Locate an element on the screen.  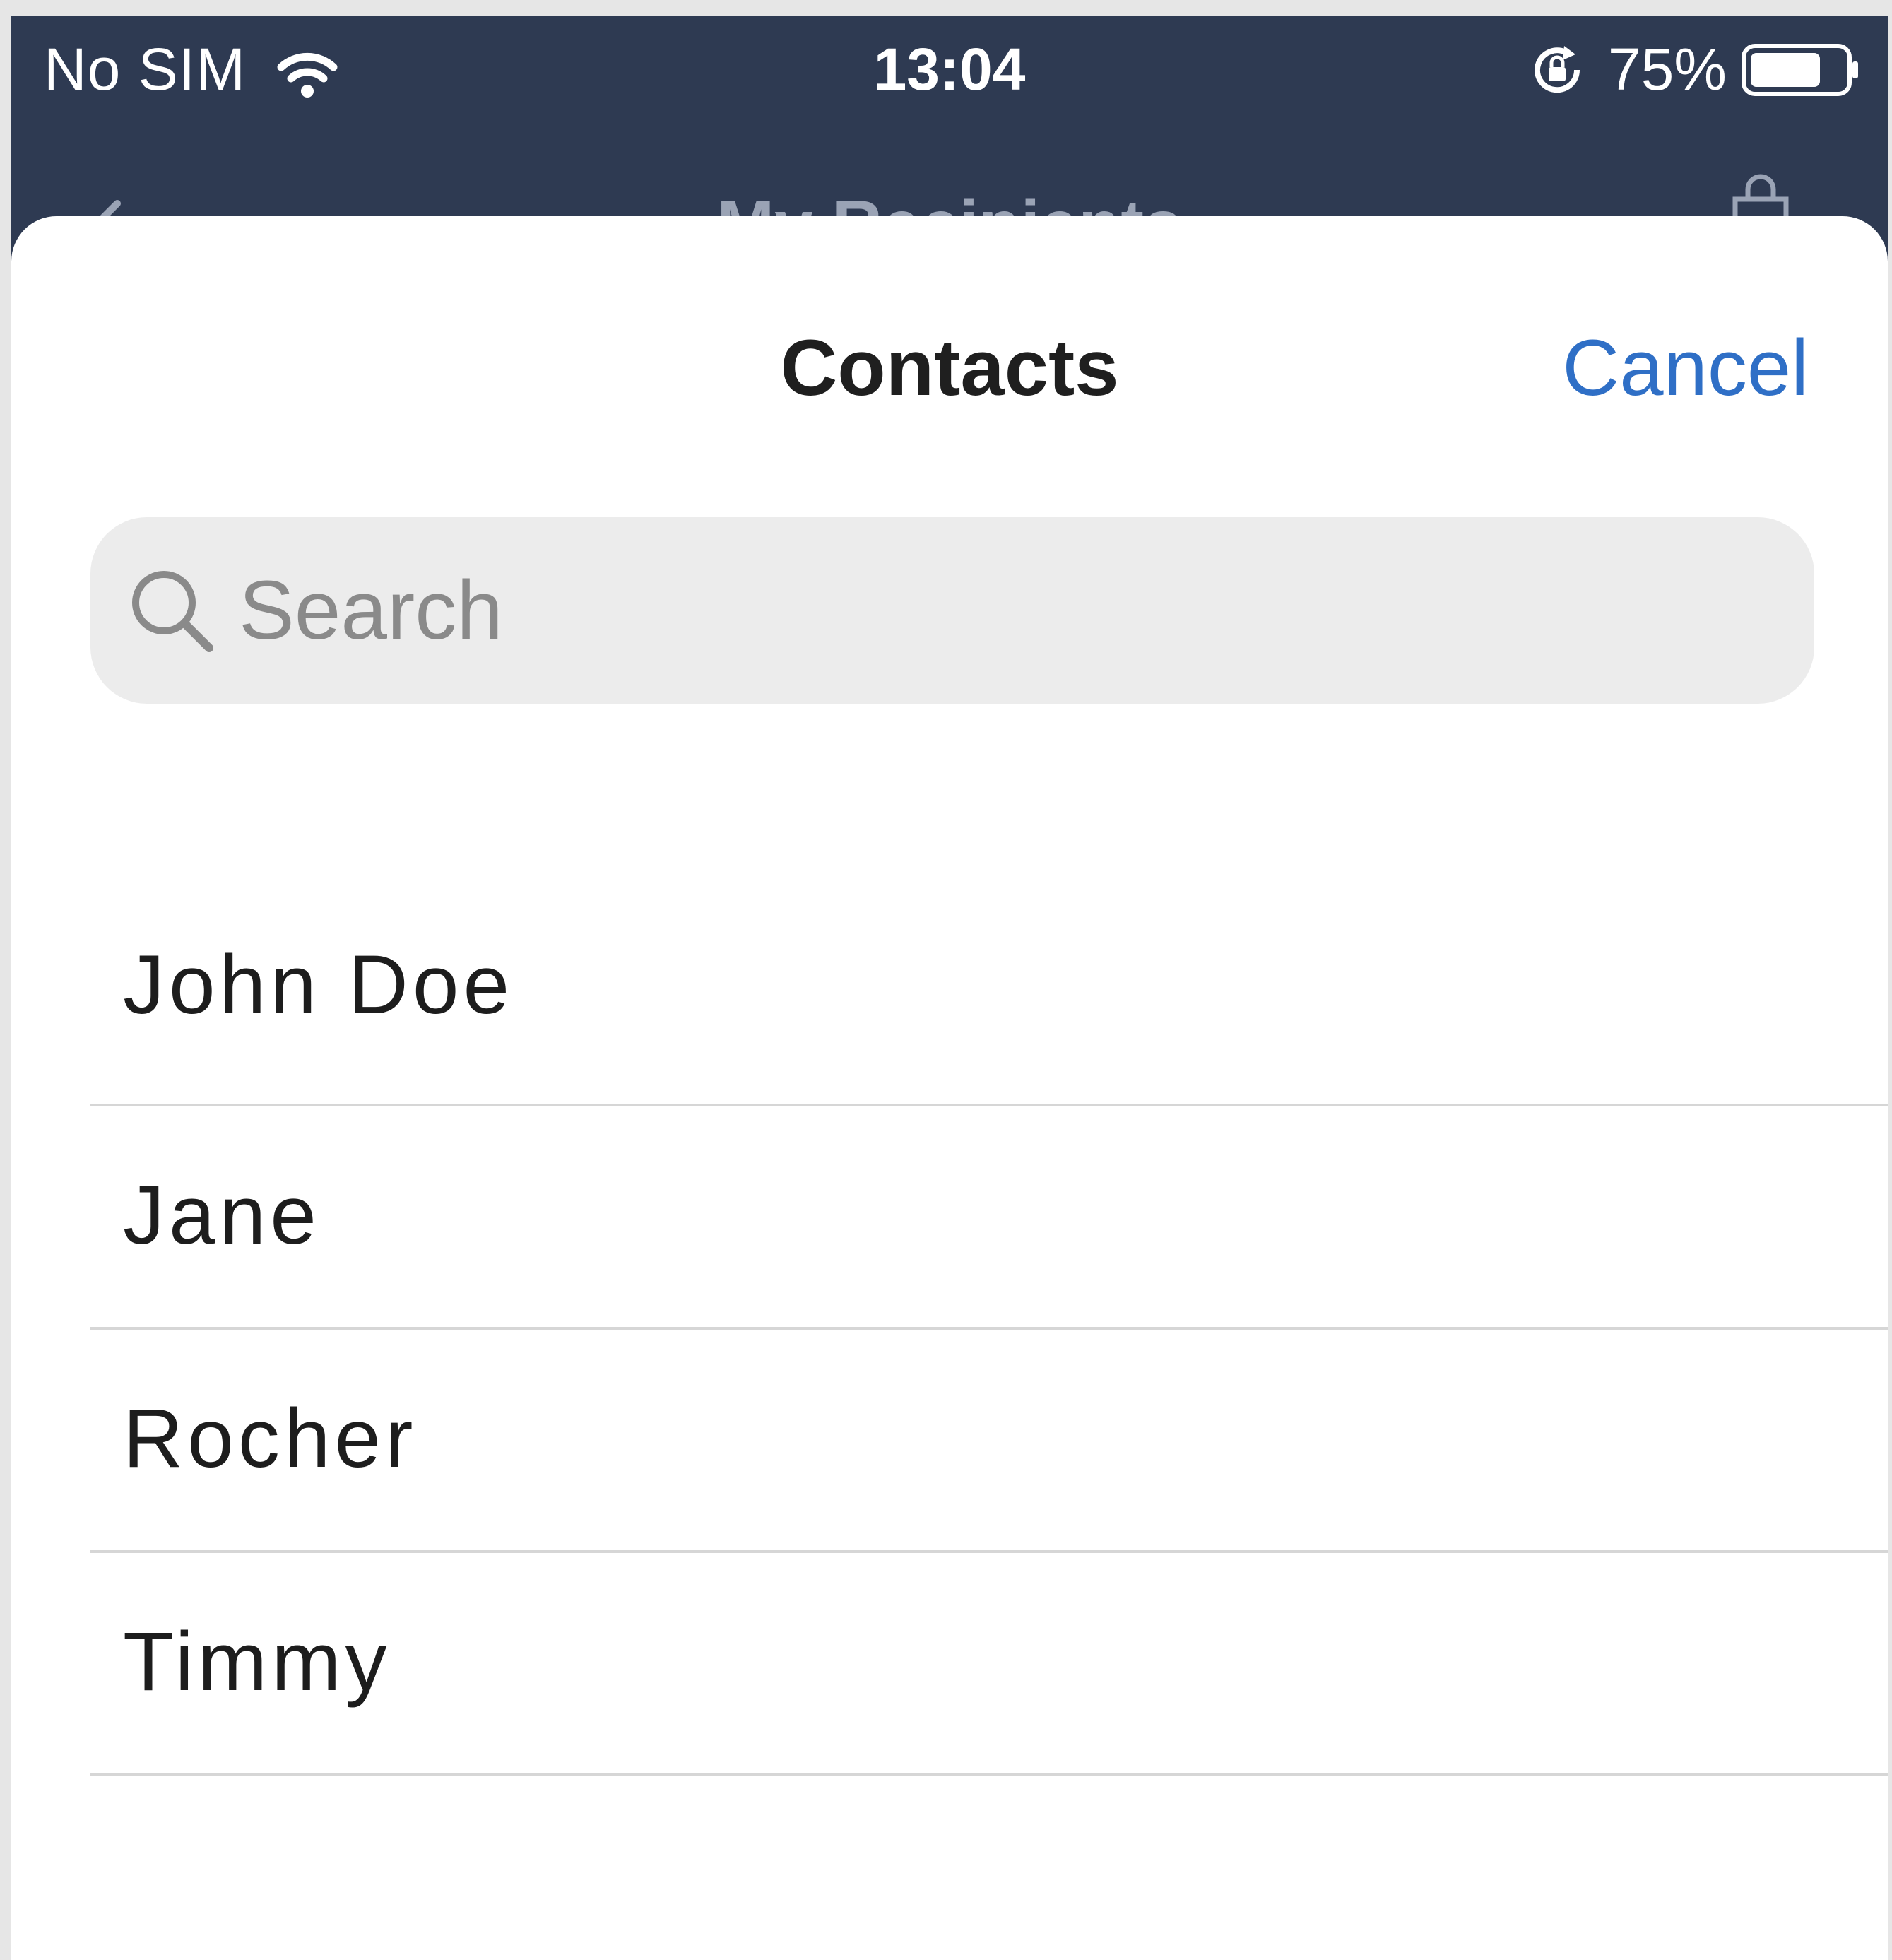
contact-name: John Doe is located at coordinates (318, 985).